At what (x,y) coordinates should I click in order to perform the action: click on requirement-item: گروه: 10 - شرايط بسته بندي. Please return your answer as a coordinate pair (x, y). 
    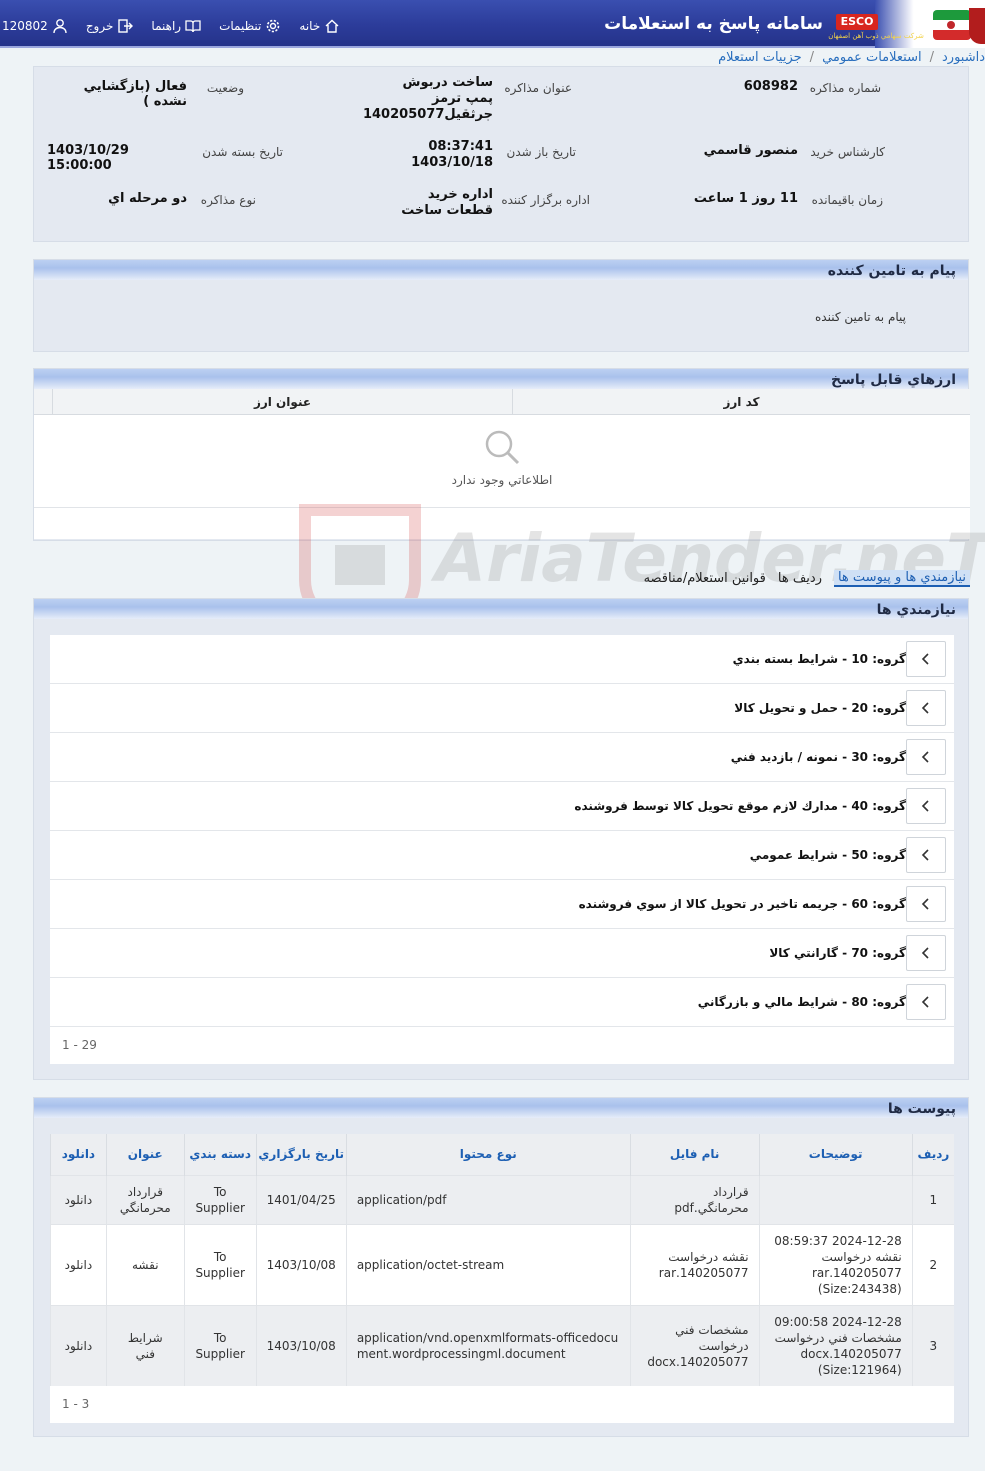
    Looking at the image, I should click on (502, 659).